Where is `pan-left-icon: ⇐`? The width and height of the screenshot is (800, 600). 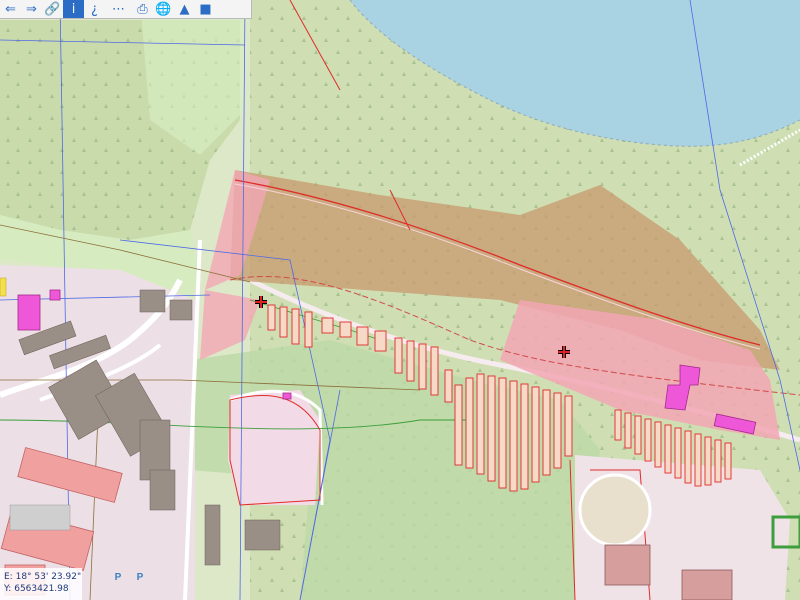 pan-left-icon: ⇐ is located at coordinates (10, 9).